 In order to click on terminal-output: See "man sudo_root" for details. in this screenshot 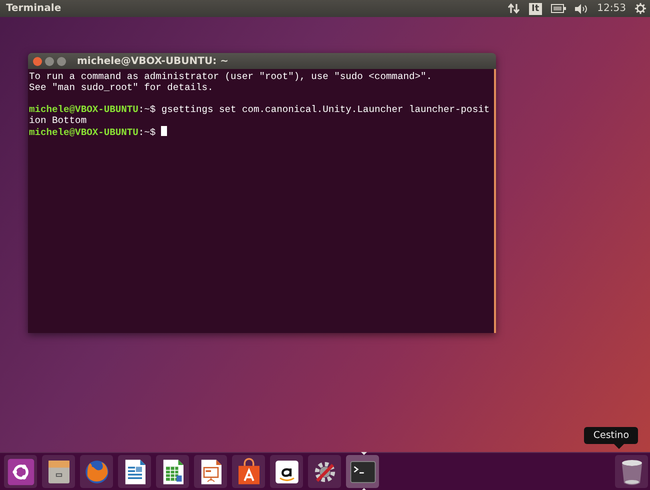, I will do `click(121, 87)`.